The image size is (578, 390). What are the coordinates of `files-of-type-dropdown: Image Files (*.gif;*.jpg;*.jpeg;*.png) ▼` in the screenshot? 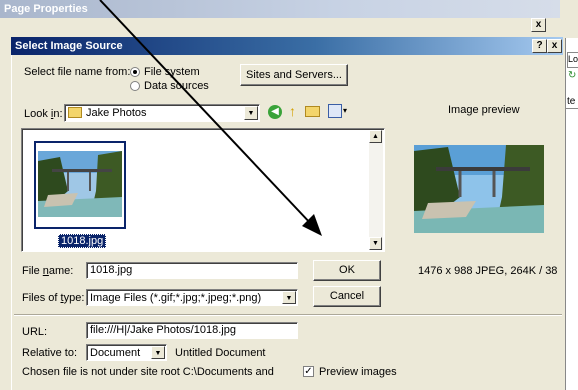 It's located at (192, 297).